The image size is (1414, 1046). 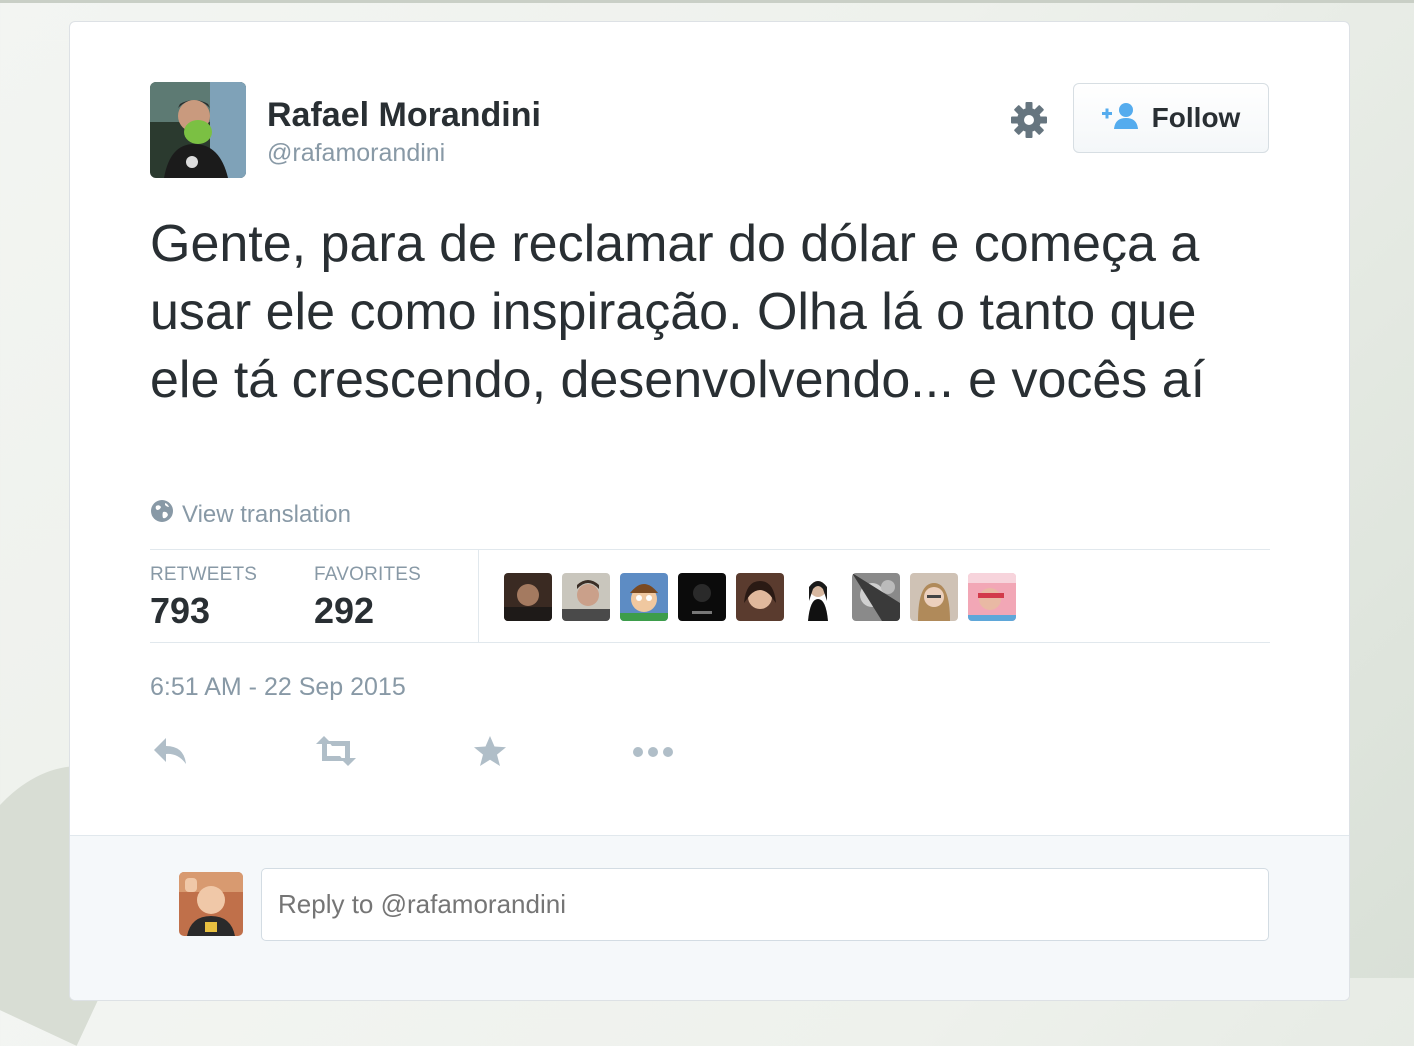 I want to click on retweet-icon, so click(x=336, y=753).